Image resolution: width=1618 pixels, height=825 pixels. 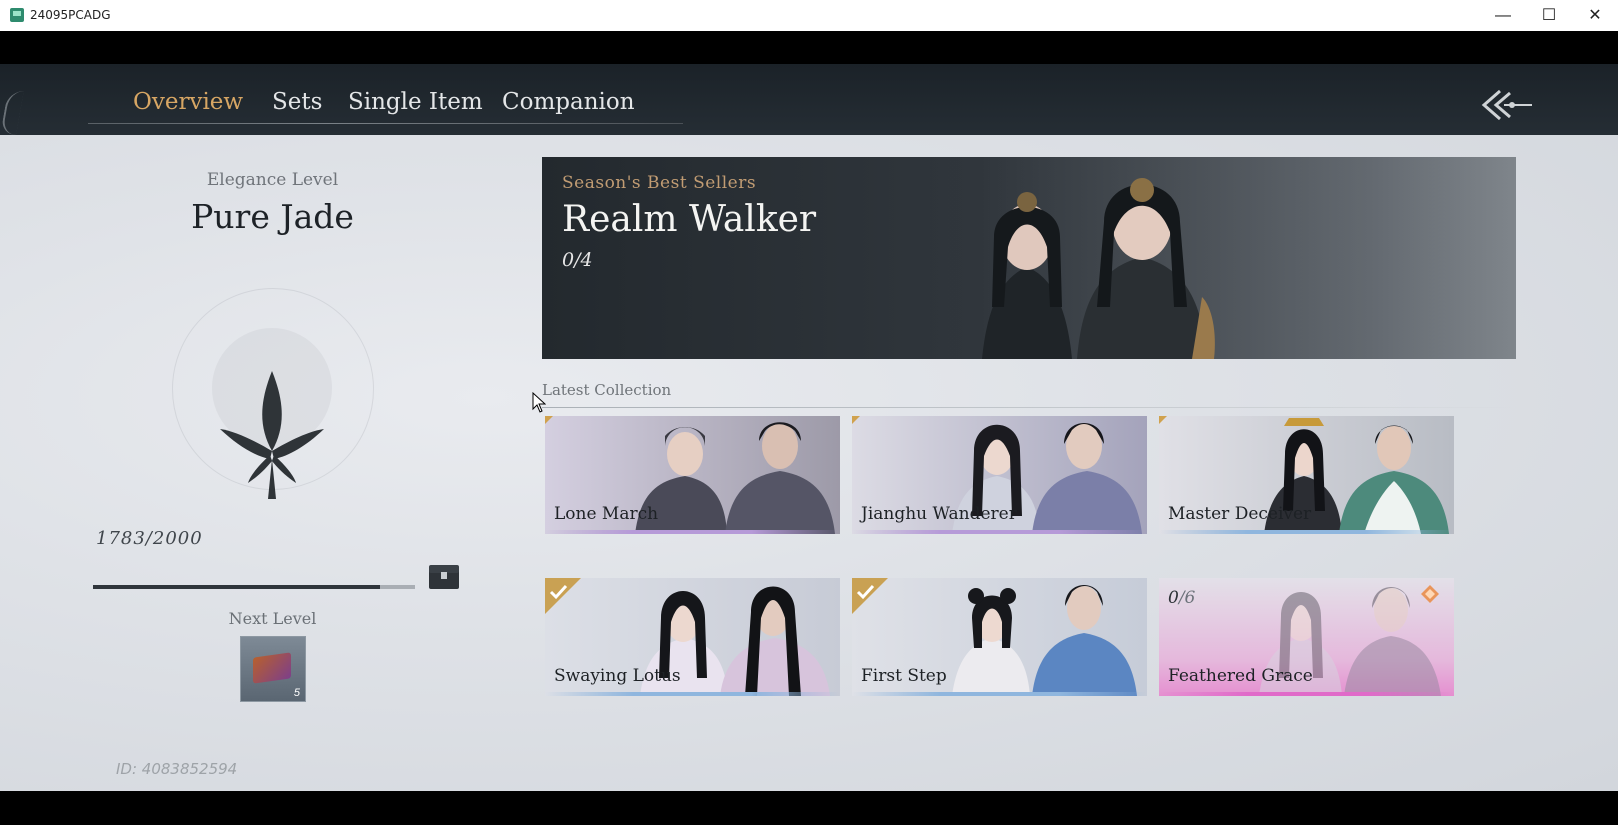 I want to click on collection-card-jianghu-wanderer: Jianghu Wanderer, so click(x=999, y=475).